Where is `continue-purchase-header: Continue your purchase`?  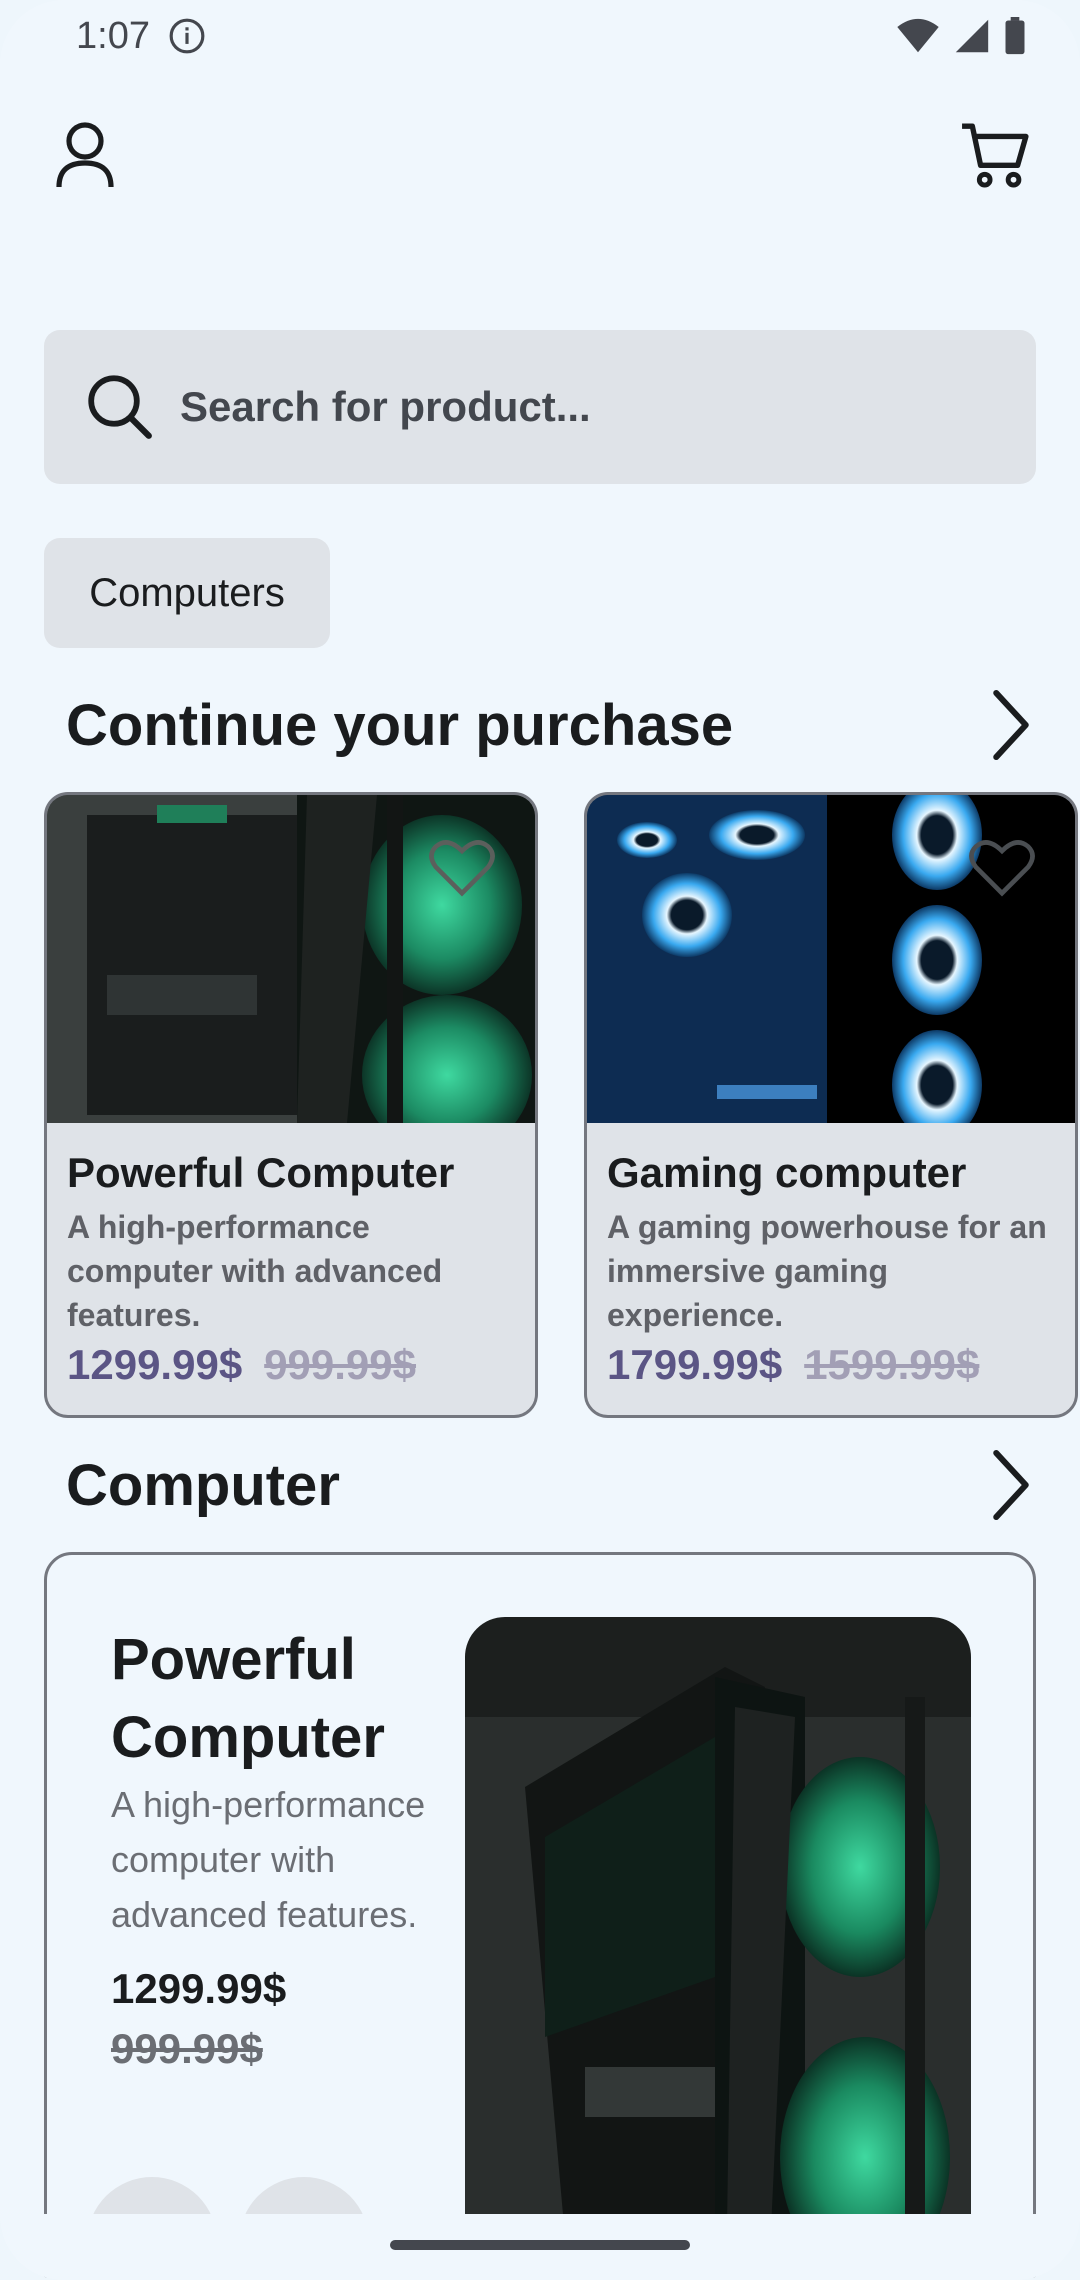 continue-purchase-header: Continue your purchase is located at coordinates (551, 725).